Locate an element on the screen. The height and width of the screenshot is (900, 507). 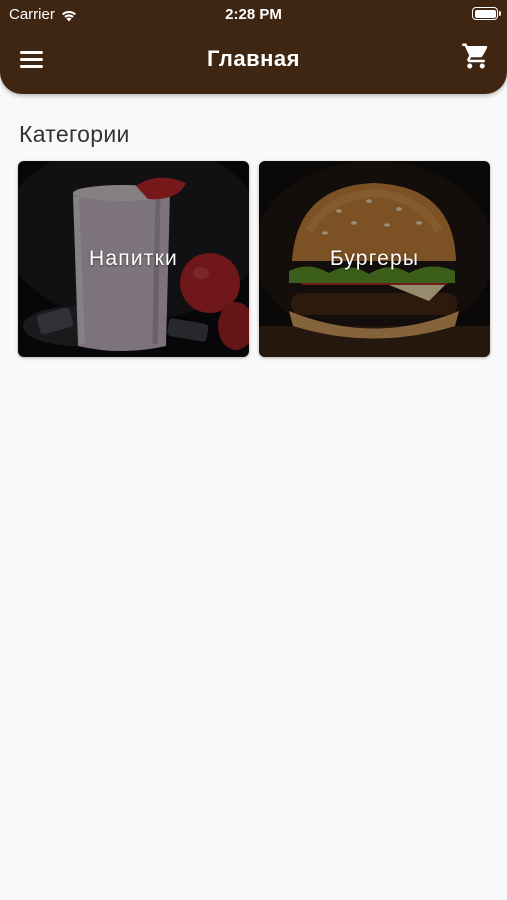
status-time: 2:28 PM is located at coordinates (253, 14).